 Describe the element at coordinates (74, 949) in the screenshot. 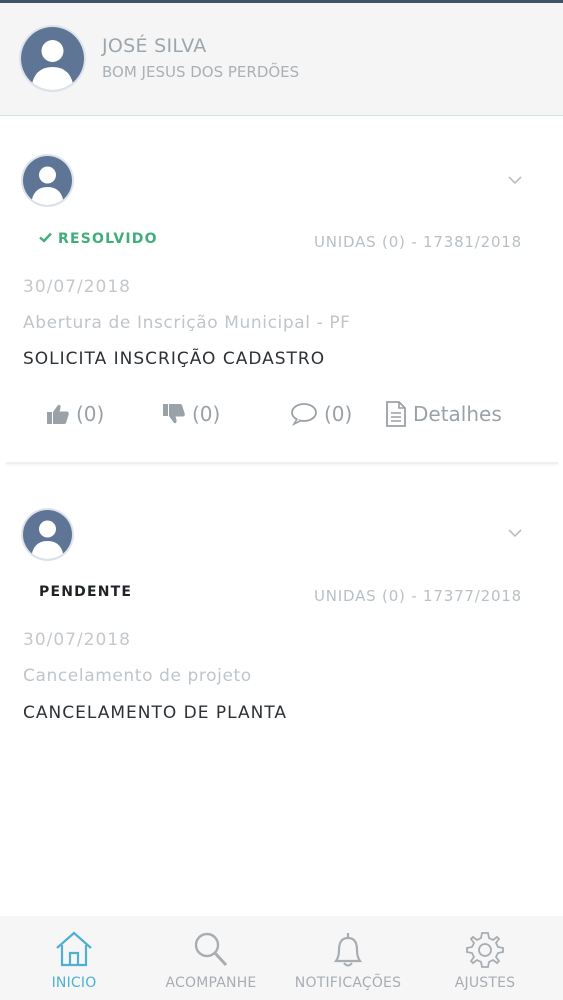

I see `home-icon` at that location.